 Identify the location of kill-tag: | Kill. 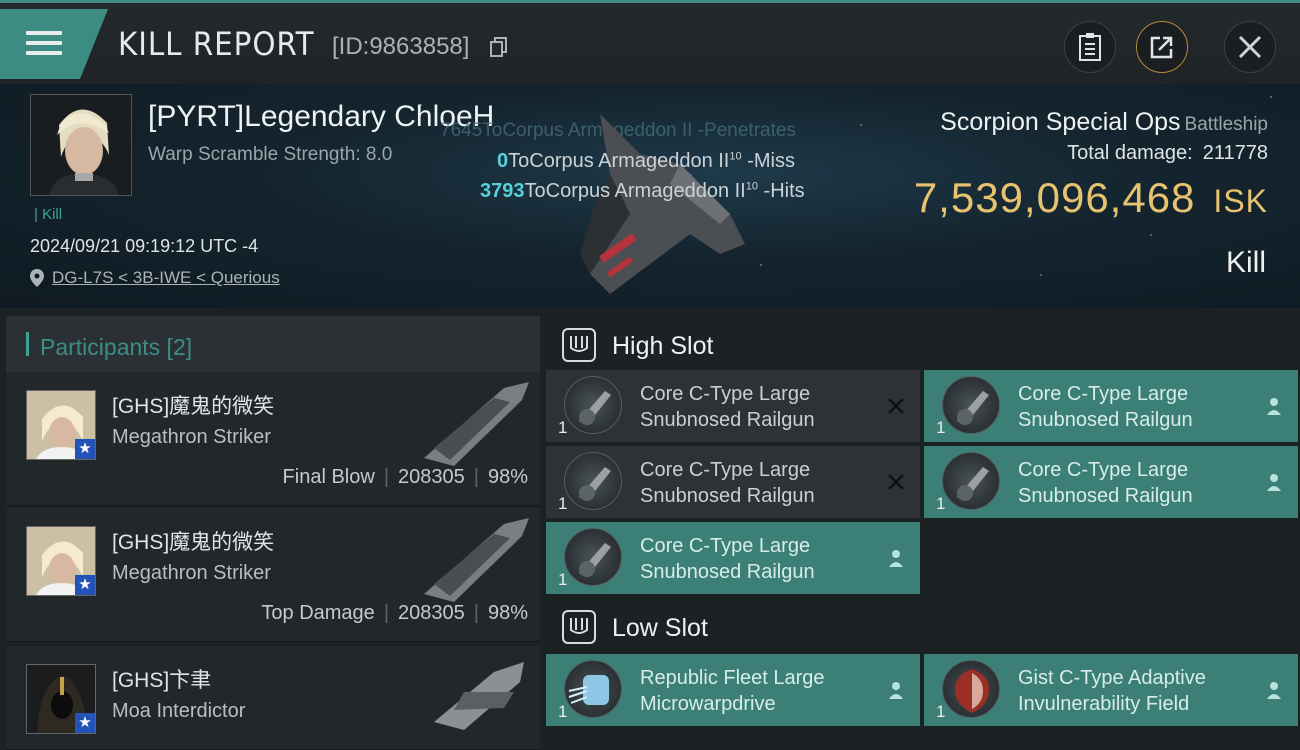
(48, 214).